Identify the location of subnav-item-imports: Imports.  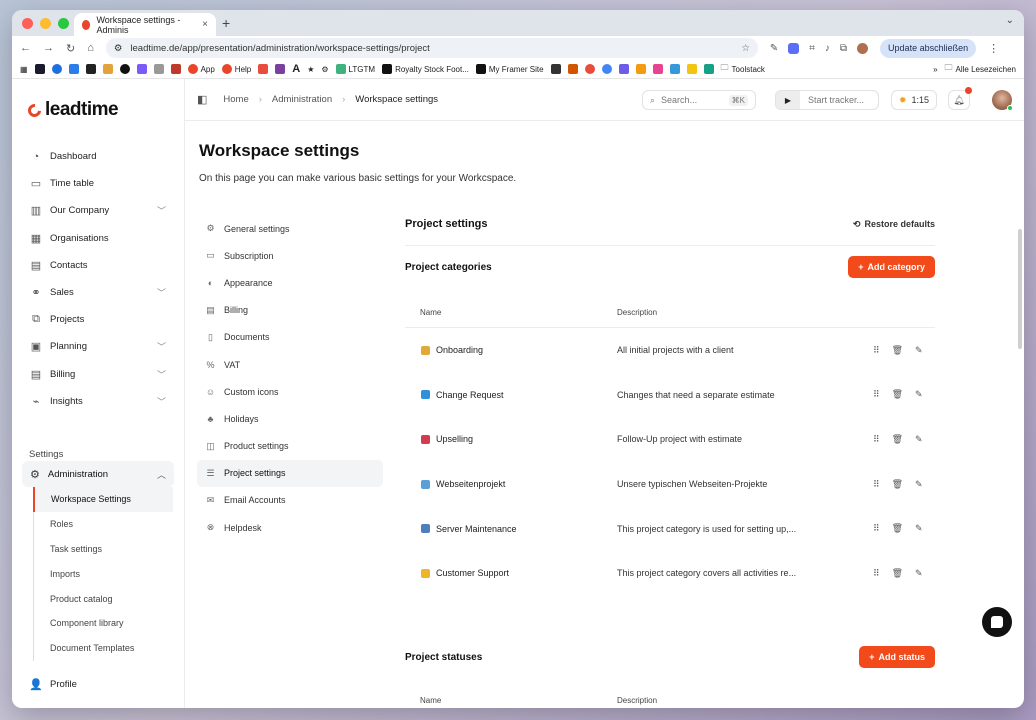
(103, 573).